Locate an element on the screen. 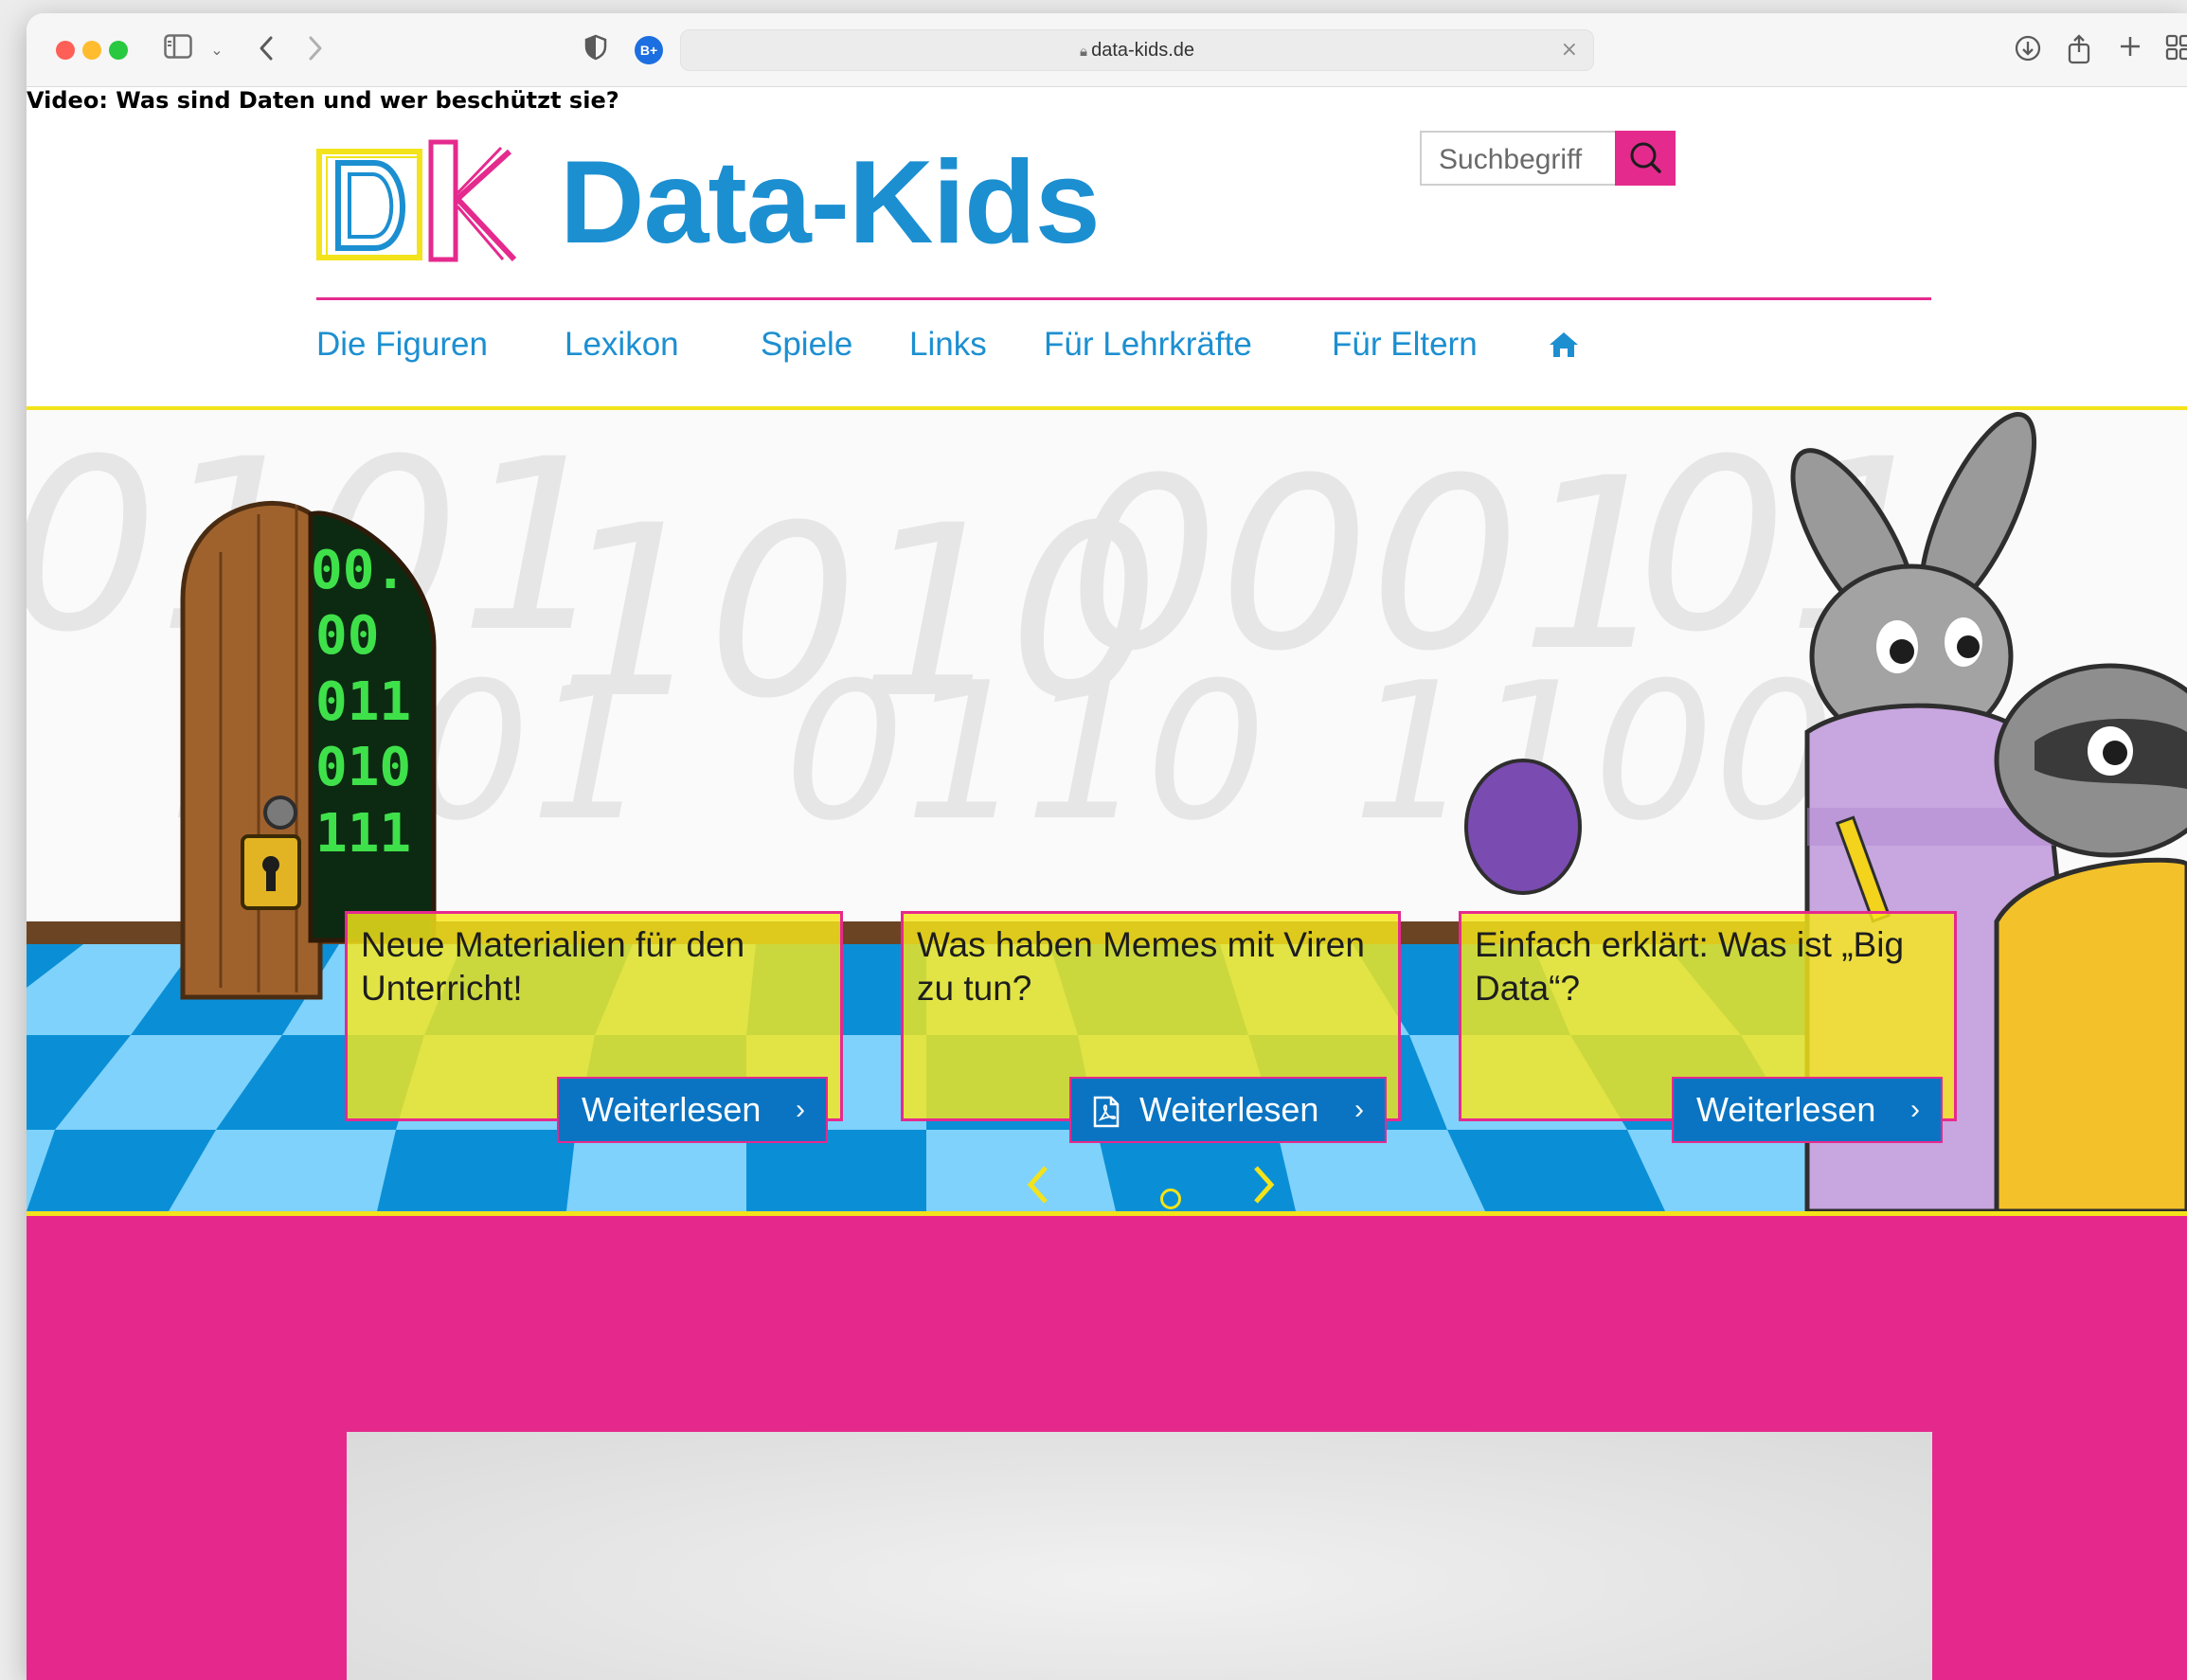  slider-prev-button is located at coordinates (1037, 1190).